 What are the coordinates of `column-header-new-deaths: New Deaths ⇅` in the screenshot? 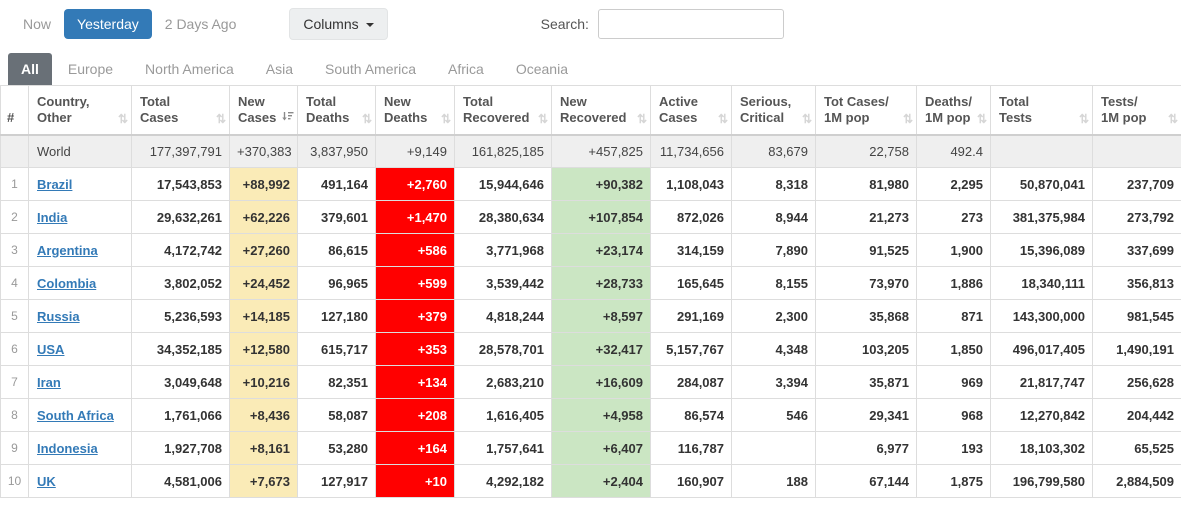 It's located at (415, 110).